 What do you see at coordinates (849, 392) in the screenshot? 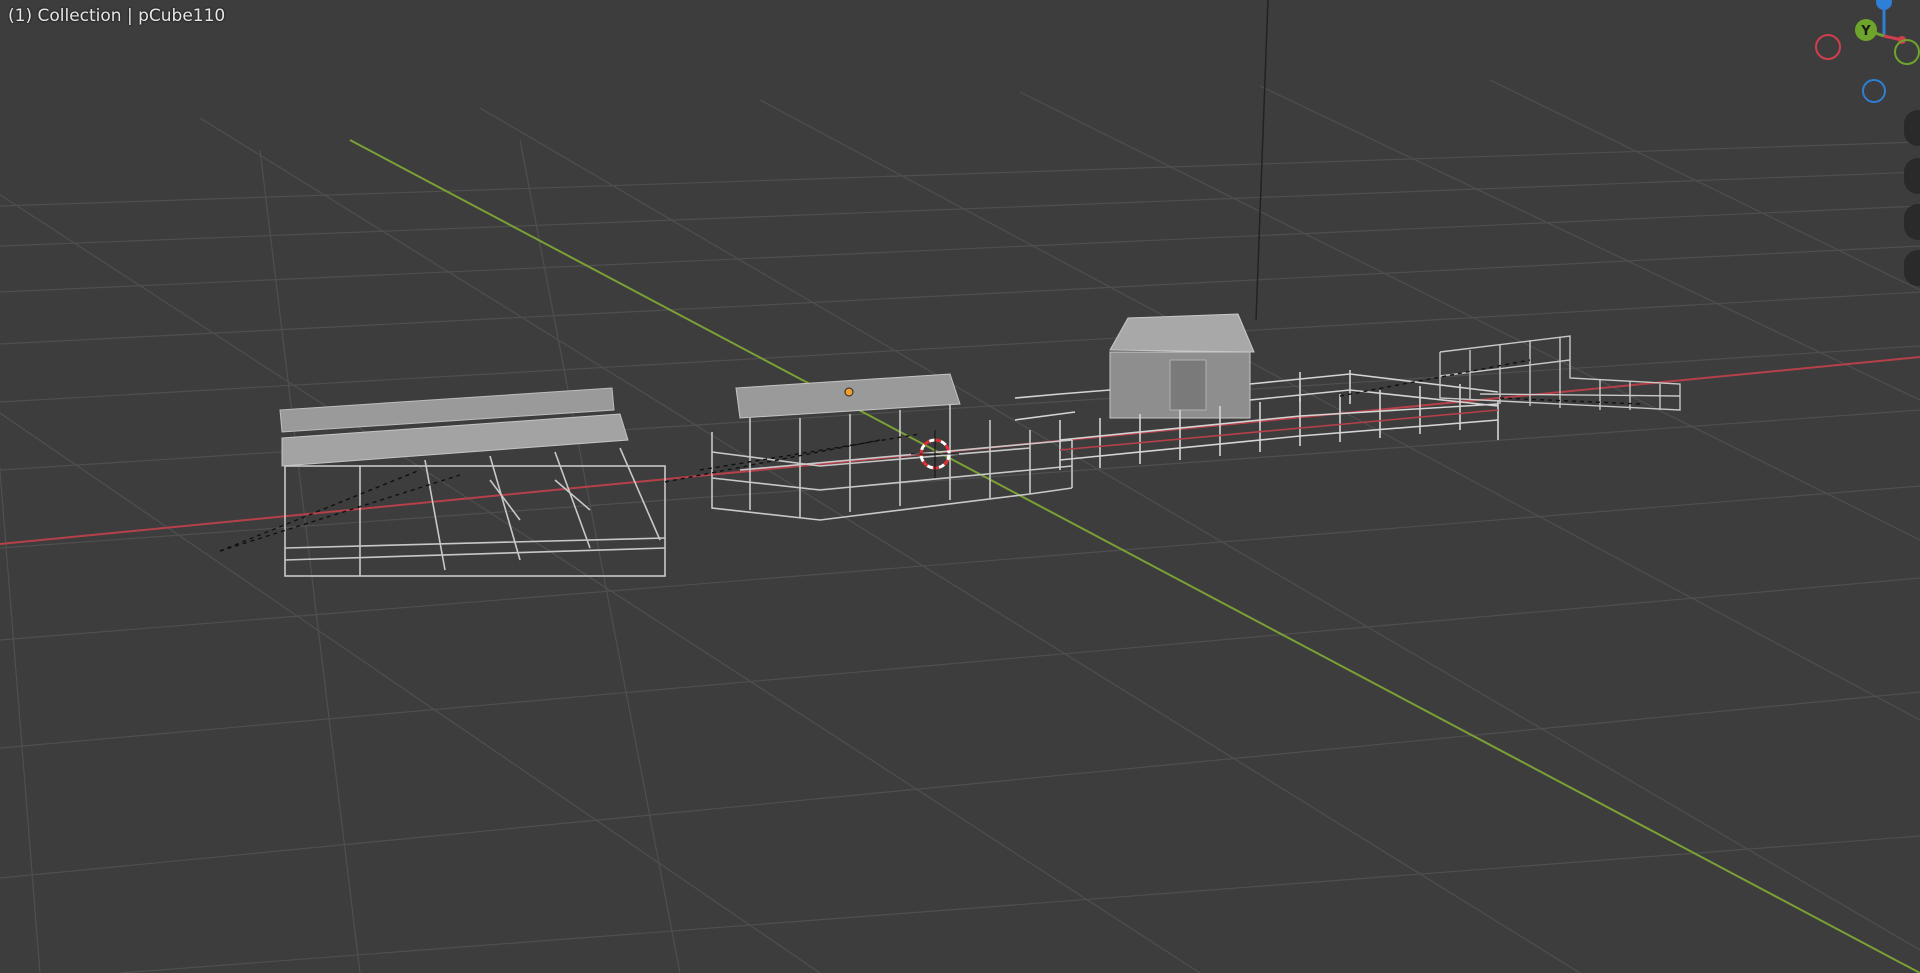
I see `object-origin-dot` at bounding box center [849, 392].